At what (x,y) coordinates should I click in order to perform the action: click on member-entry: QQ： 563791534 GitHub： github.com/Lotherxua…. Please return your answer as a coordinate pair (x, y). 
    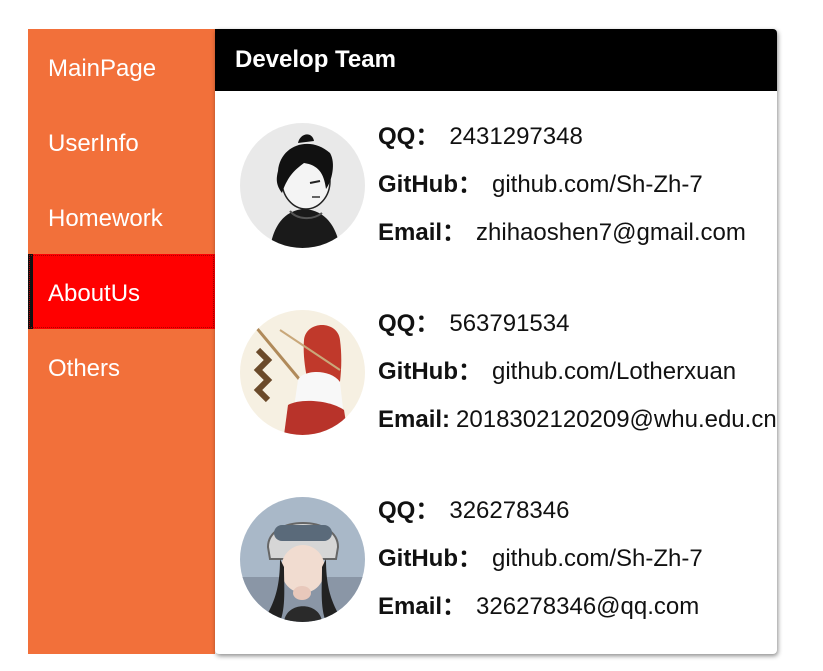
    Looking at the image, I should click on (496, 375).